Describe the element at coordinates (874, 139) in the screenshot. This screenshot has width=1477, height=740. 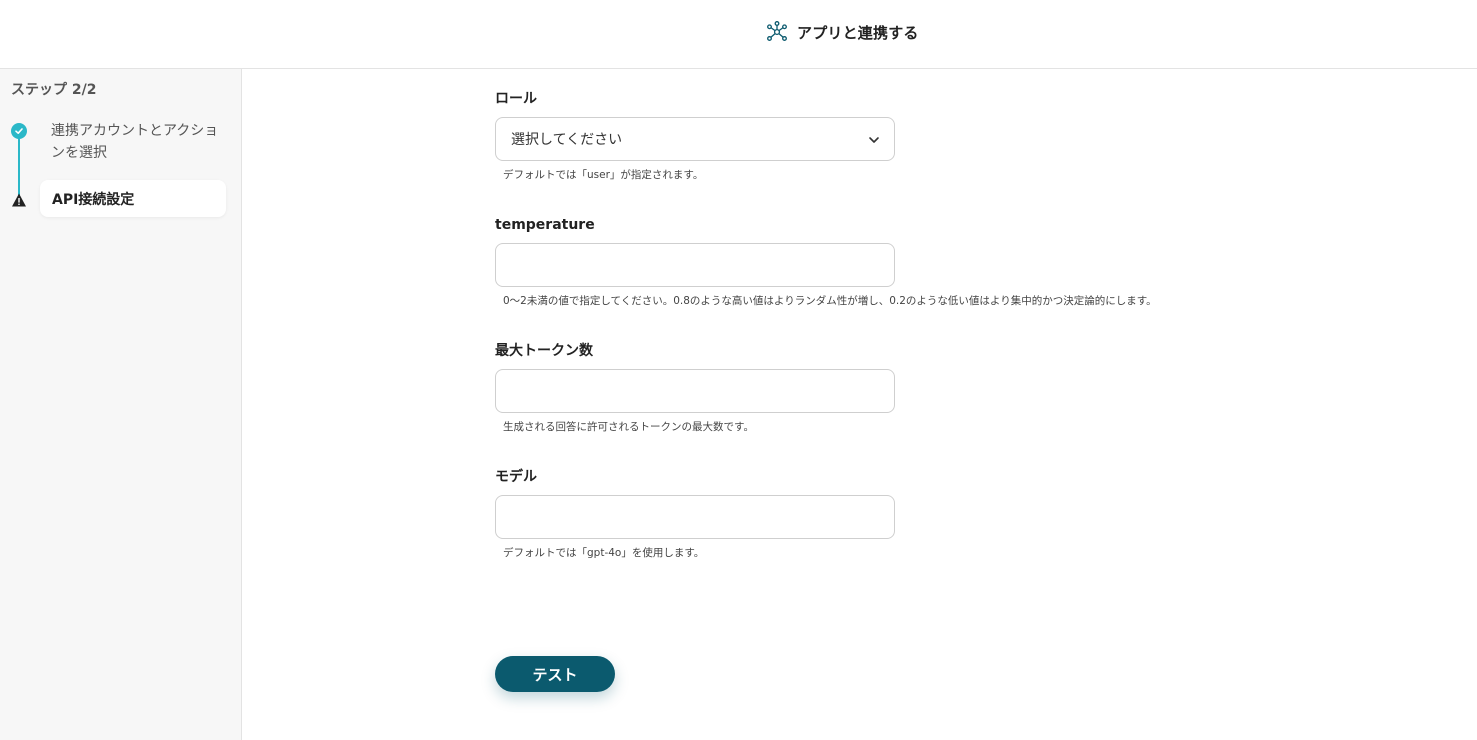
I see `chevron-down-icon` at that location.